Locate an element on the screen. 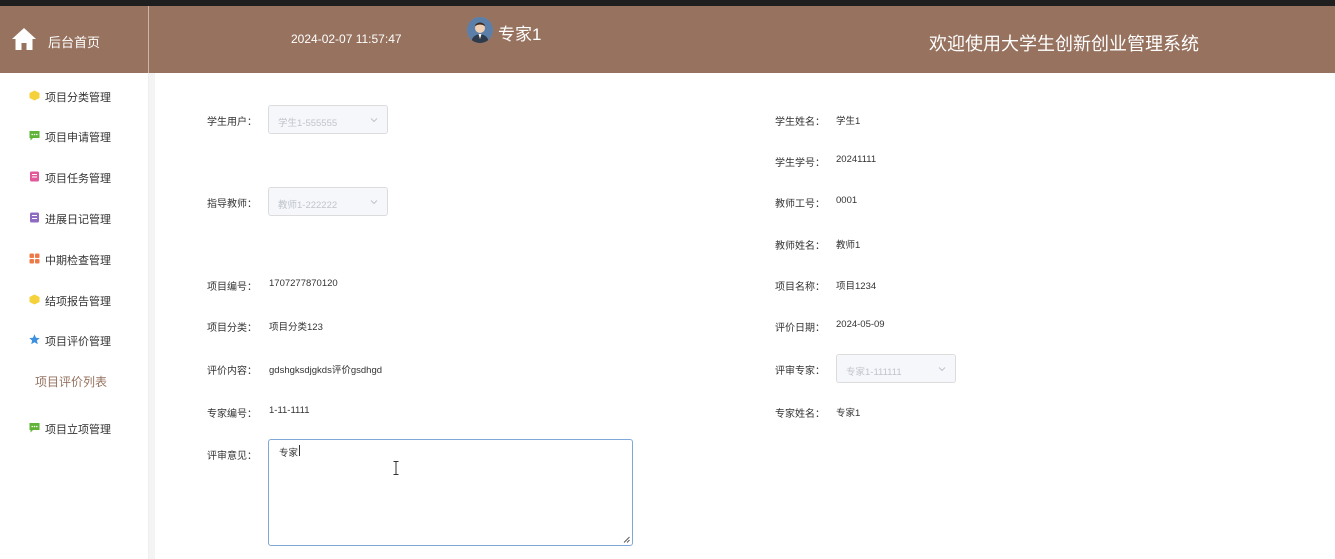  project-category-value: 项目分类123 is located at coordinates (296, 327).